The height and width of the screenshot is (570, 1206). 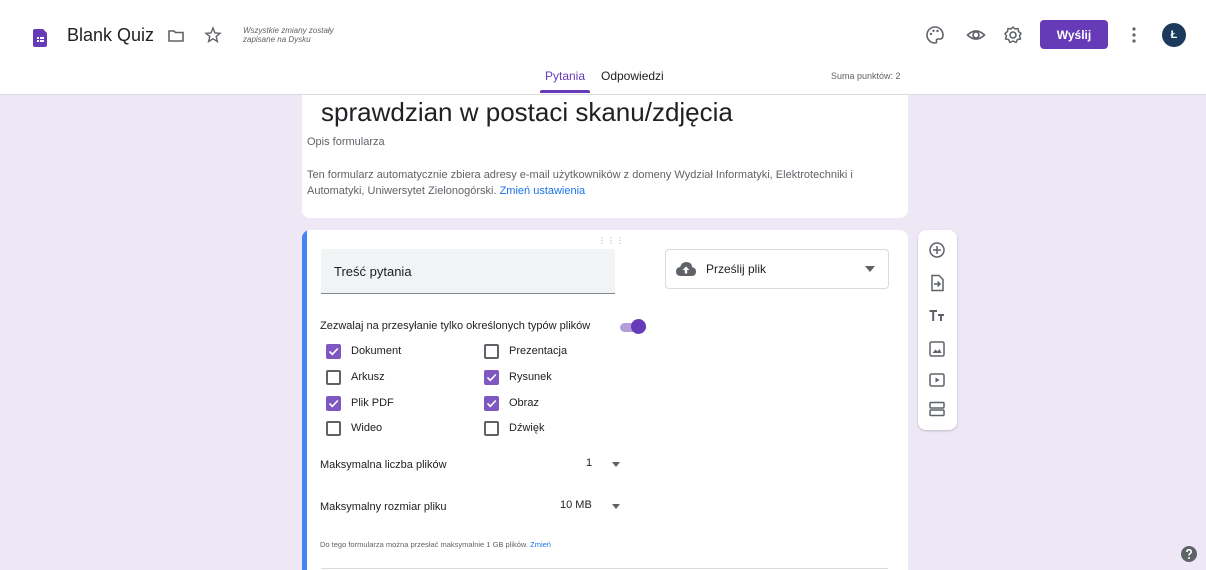 What do you see at coordinates (632, 76) in the screenshot?
I see `tab-answers: Odpowiedzi` at bounding box center [632, 76].